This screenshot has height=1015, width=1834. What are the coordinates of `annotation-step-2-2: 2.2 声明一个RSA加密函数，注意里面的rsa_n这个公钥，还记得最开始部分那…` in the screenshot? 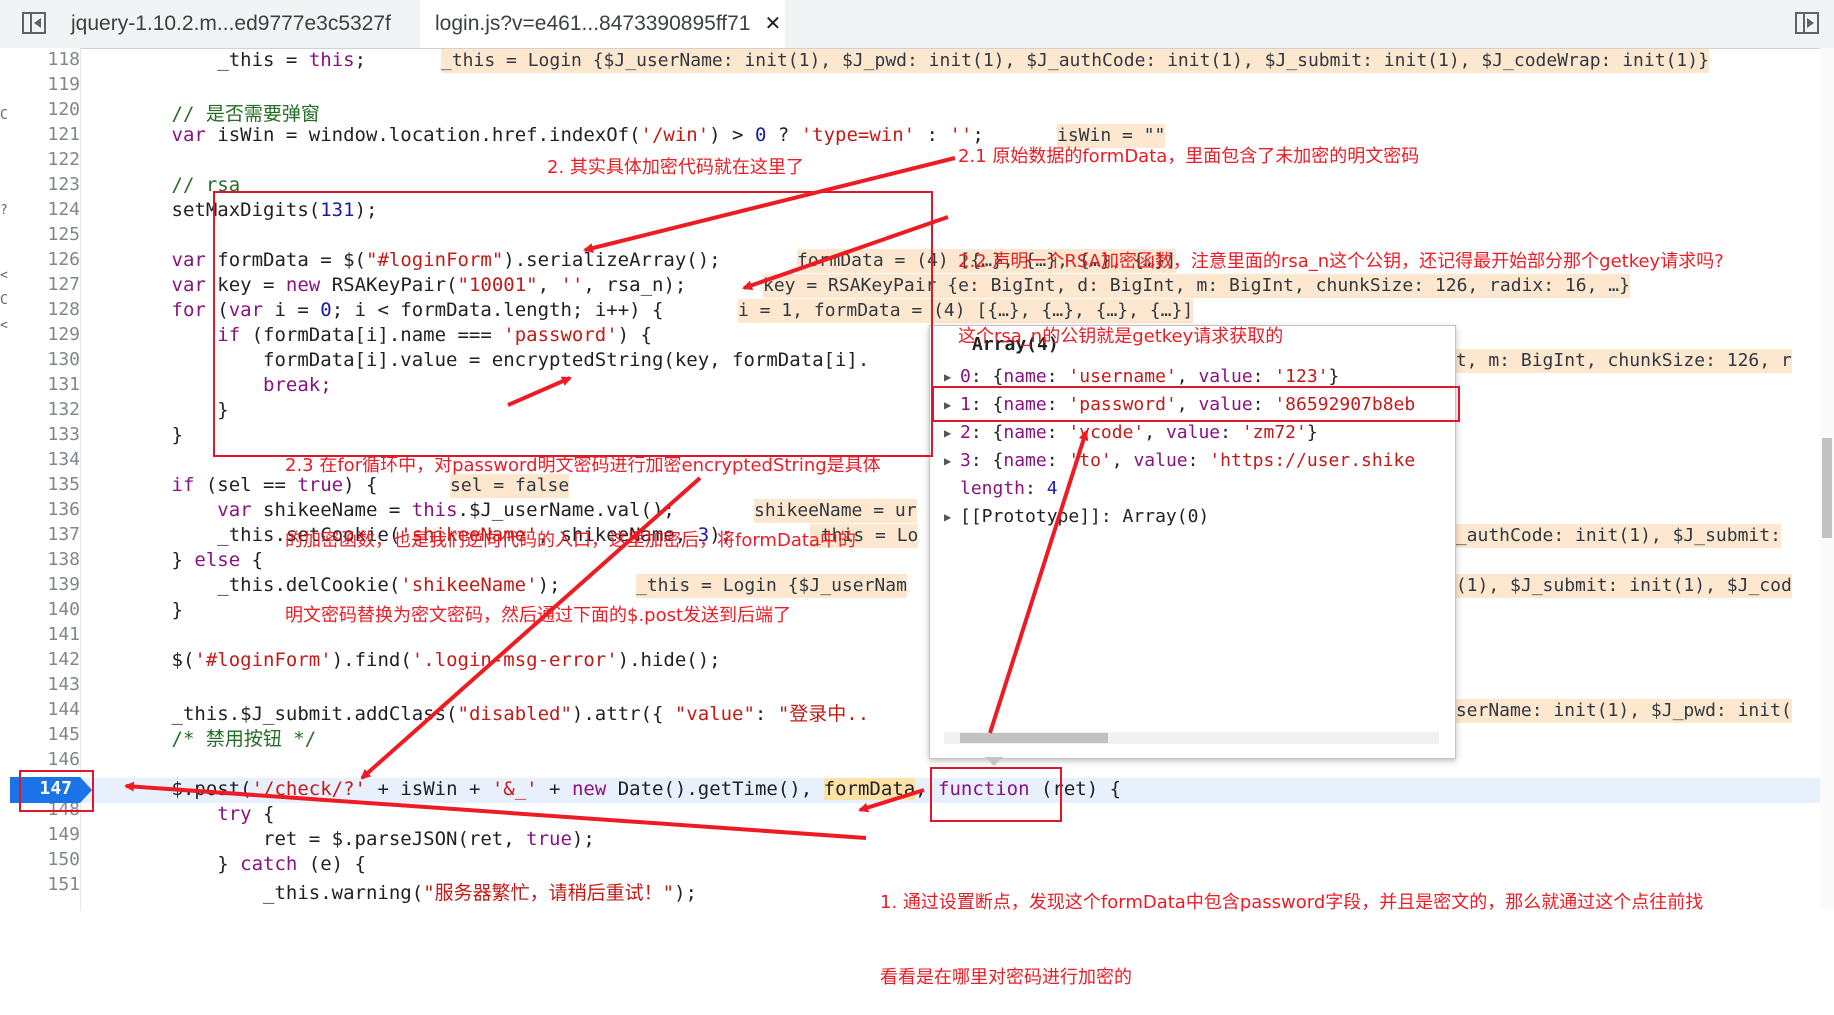 It's located at (1341, 299).